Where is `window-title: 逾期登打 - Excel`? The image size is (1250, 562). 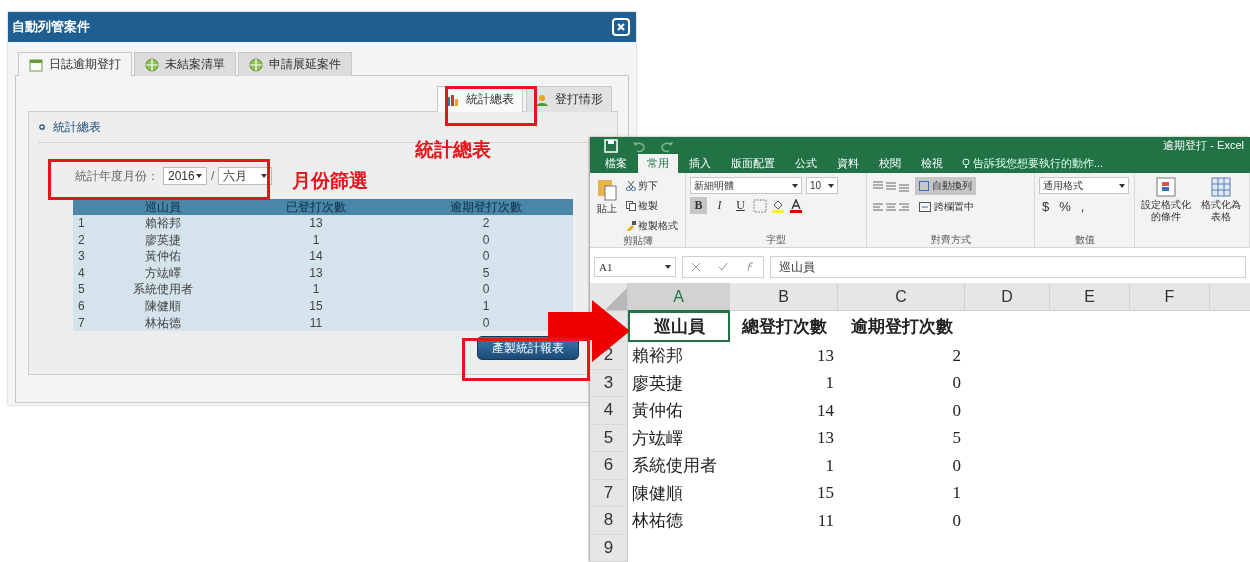 window-title: 逾期登打 - Excel is located at coordinates (1203, 145).